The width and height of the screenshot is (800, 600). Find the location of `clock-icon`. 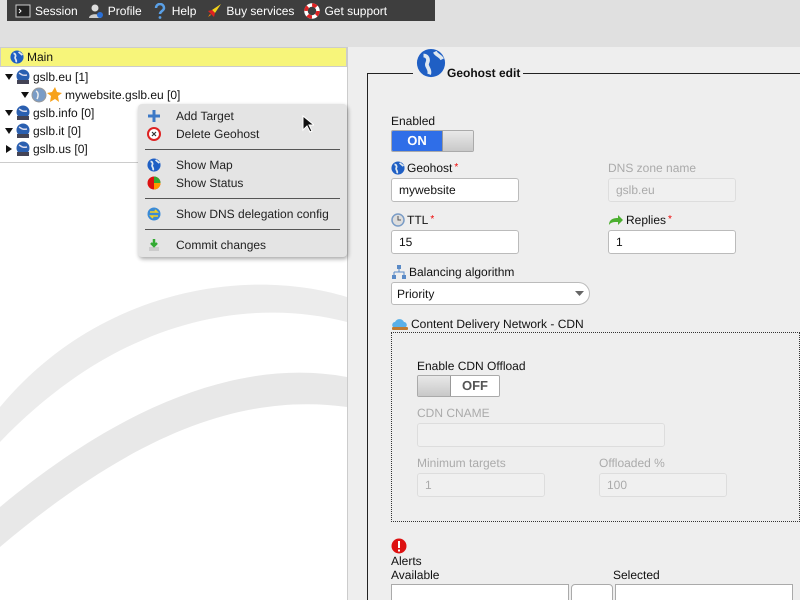

clock-icon is located at coordinates (398, 220).